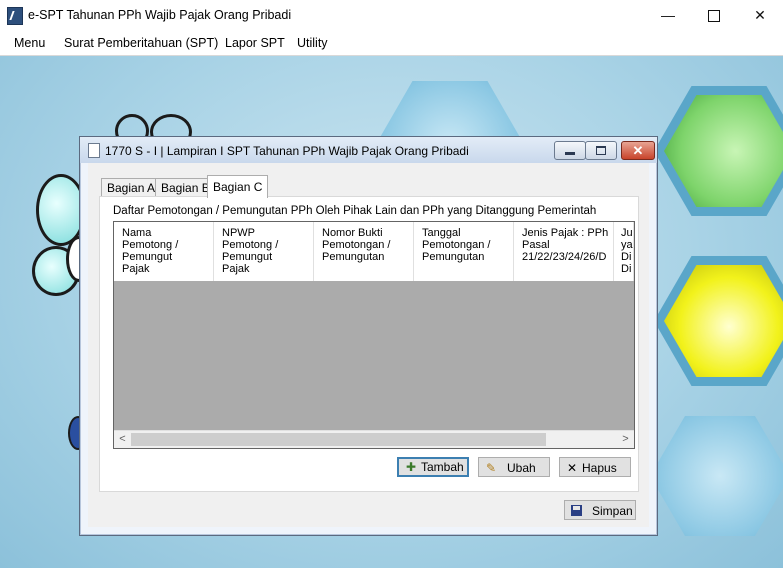 Image resolution: width=783 pixels, height=568 pixels. I want to click on column-header-tanggal: Tanggal Pemotongan / Pemungutan, so click(464, 251).